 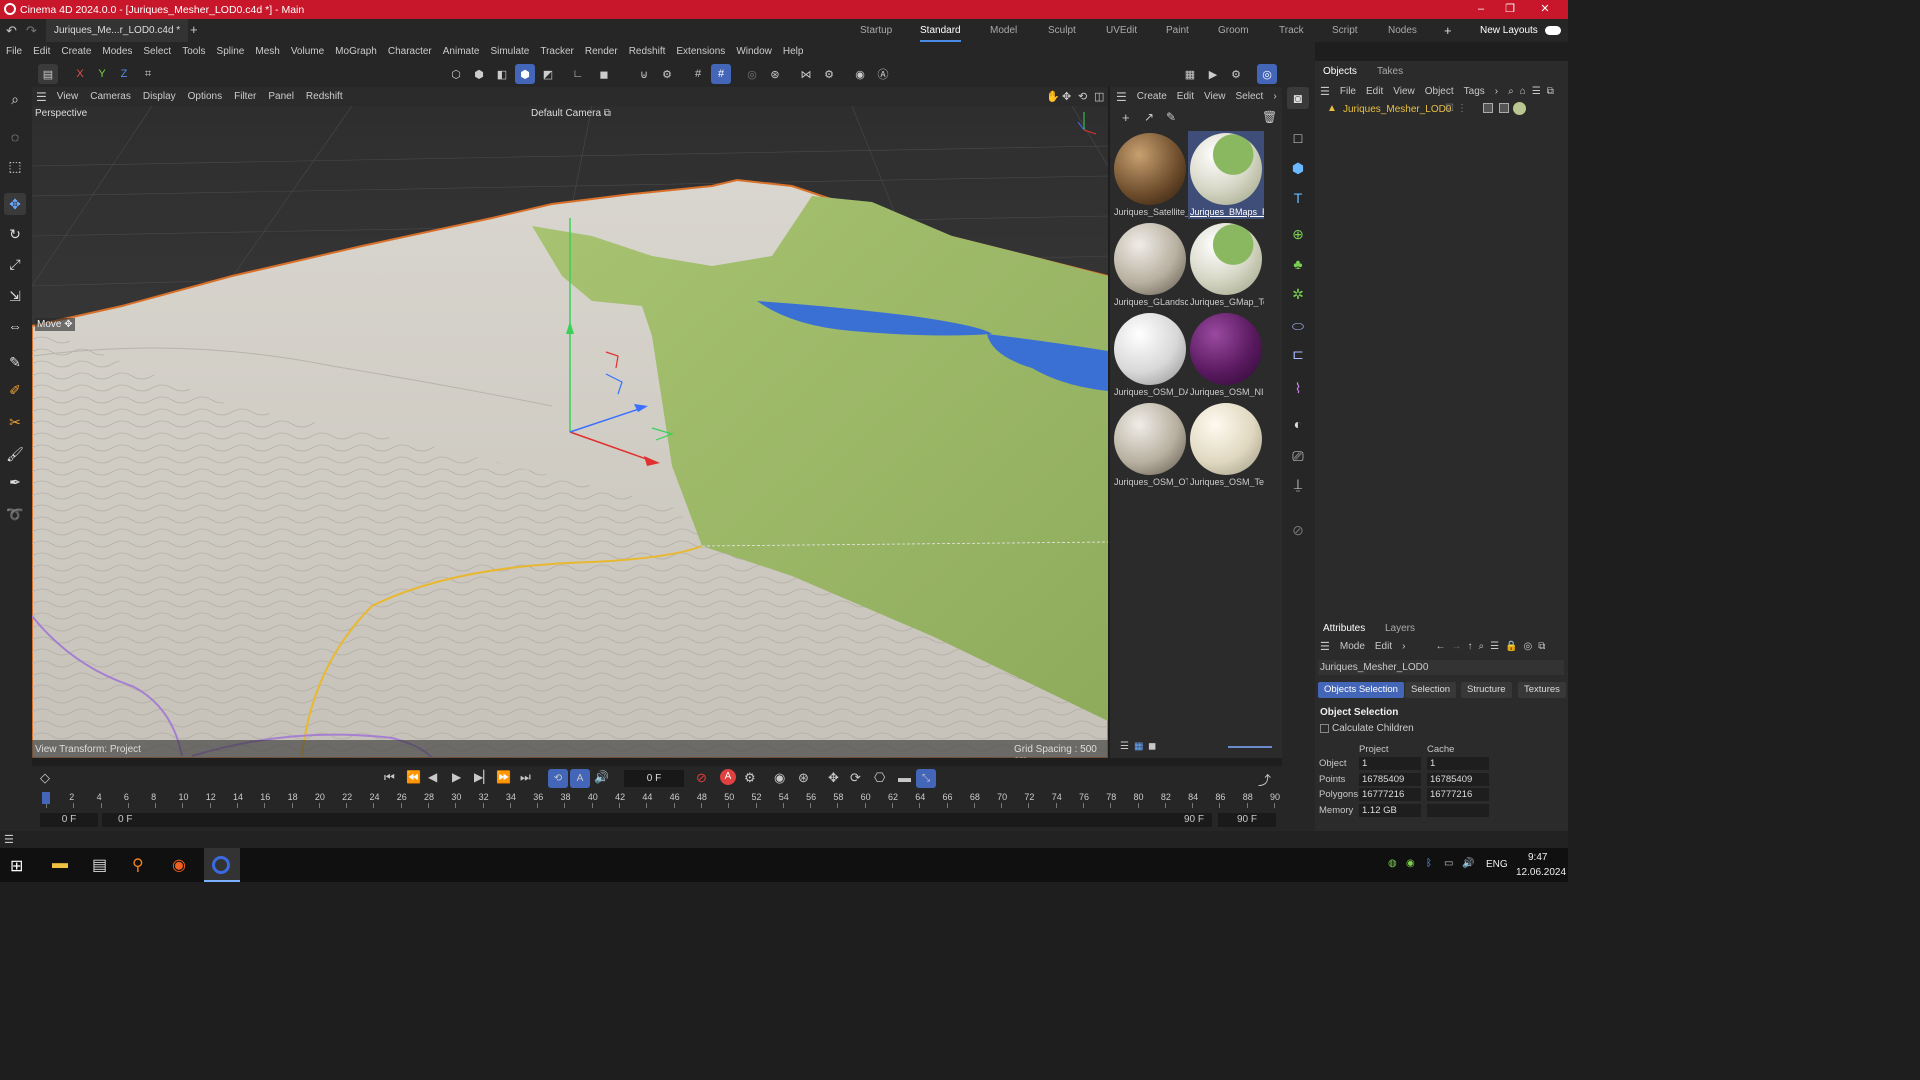 What do you see at coordinates (479, 74) in the screenshot?
I see `edges-mode-icon: ⬢` at bounding box center [479, 74].